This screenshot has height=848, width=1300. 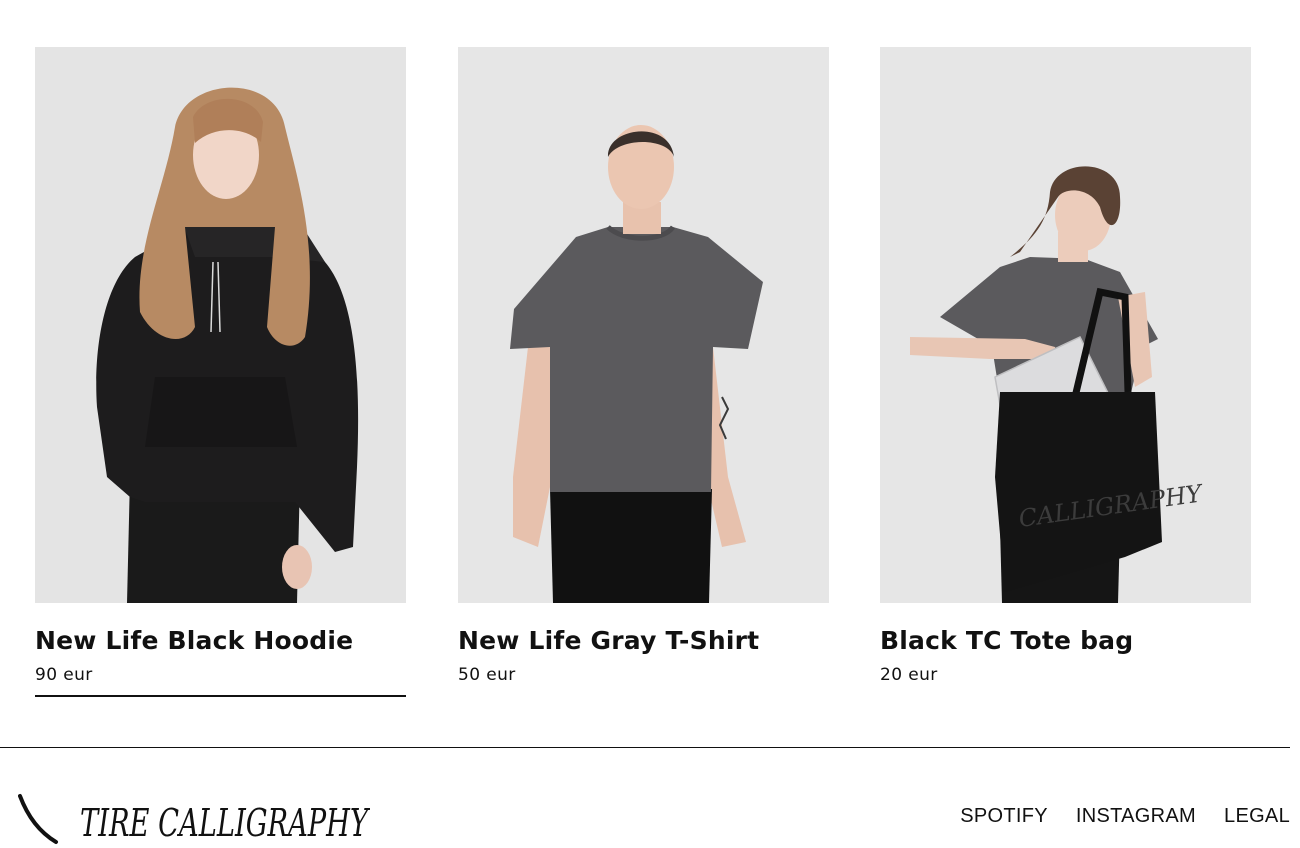 What do you see at coordinates (220, 641) in the screenshot?
I see `product-title: New Life Black Hoodie` at bounding box center [220, 641].